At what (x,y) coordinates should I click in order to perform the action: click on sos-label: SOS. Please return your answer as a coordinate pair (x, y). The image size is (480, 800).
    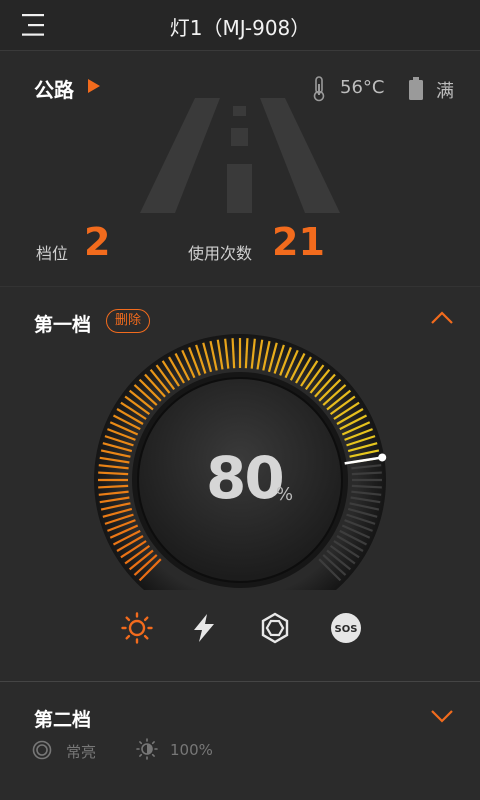
    Looking at the image, I should click on (346, 629).